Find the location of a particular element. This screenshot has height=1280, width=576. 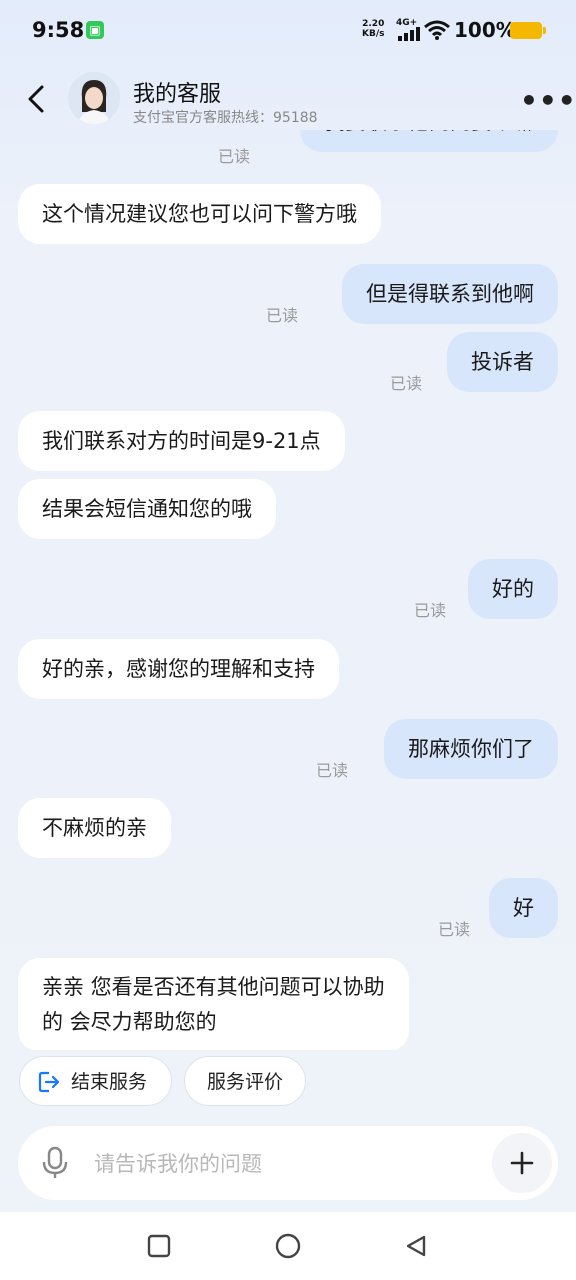

recents-icon is located at coordinates (159, 1246).